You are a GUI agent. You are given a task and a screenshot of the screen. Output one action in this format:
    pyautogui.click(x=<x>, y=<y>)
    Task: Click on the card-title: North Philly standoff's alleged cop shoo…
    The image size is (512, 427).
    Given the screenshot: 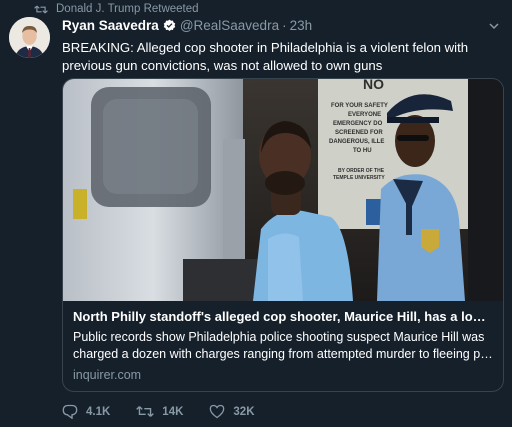 What is the action you would take?
    pyautogui.click(x=283, y=316)
    